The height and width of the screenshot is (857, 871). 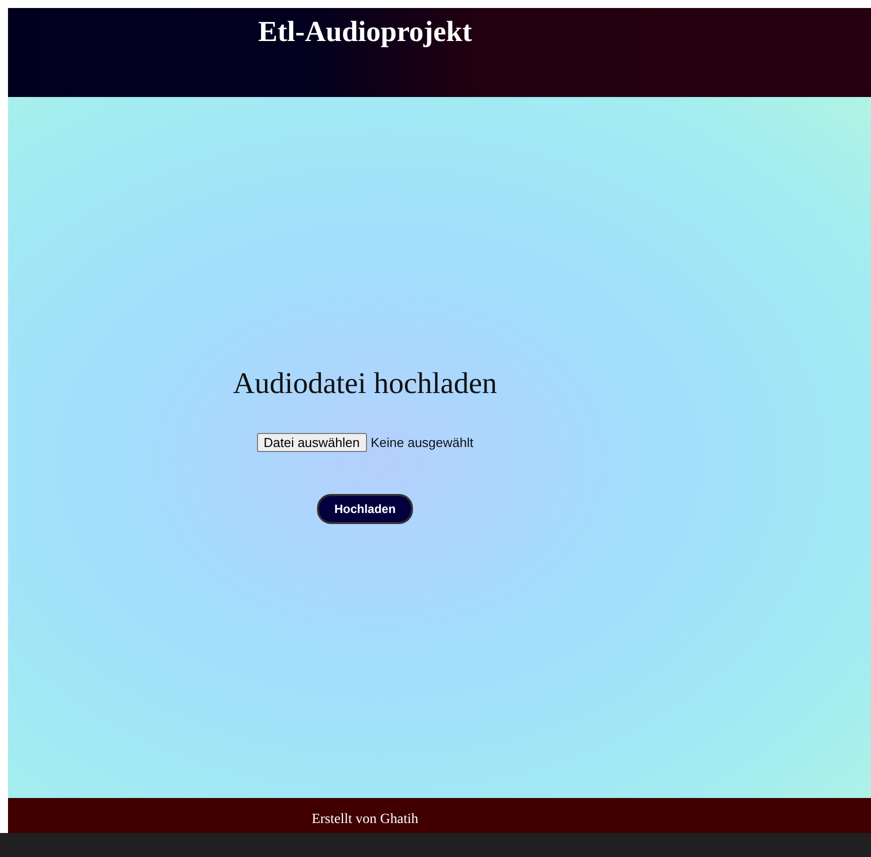 What do you see at coordinates (422, 442) in the screenshot?
I see `file-status-text: Keine ausgewählt` at bounding box center [422, 442].